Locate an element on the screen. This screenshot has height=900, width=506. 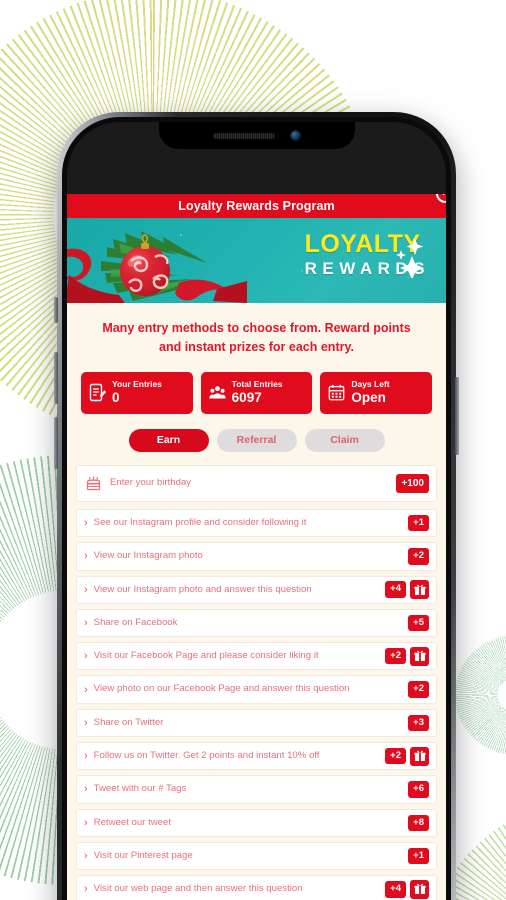
birthday-input-placeholder: Enter your birthday is located at coordinates (250, 483).